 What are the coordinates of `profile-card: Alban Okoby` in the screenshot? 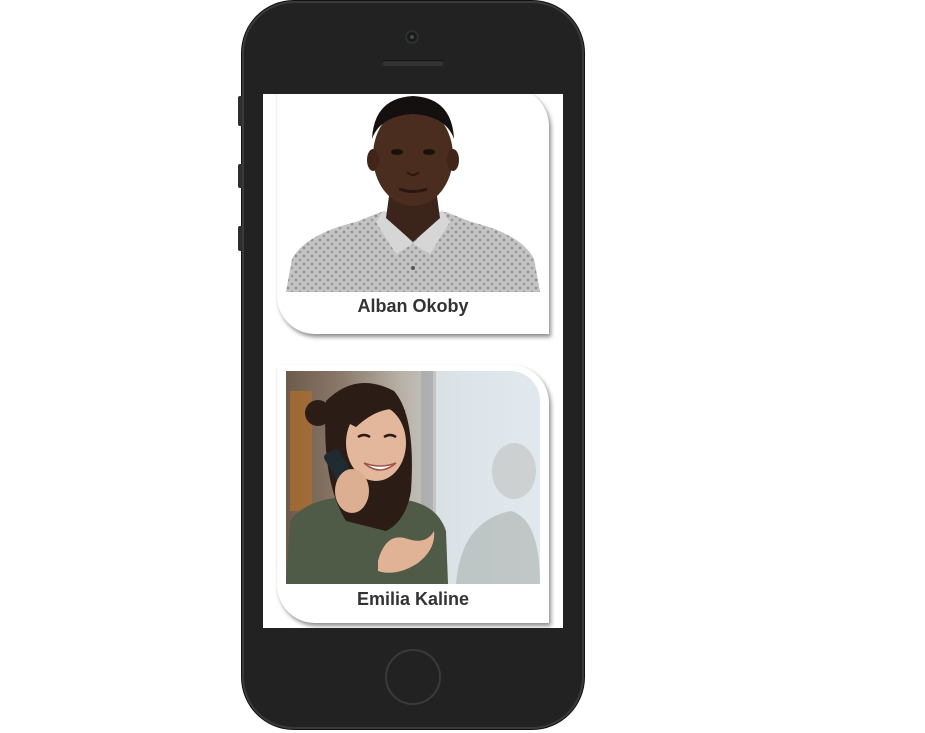 It's located at (413, 214).